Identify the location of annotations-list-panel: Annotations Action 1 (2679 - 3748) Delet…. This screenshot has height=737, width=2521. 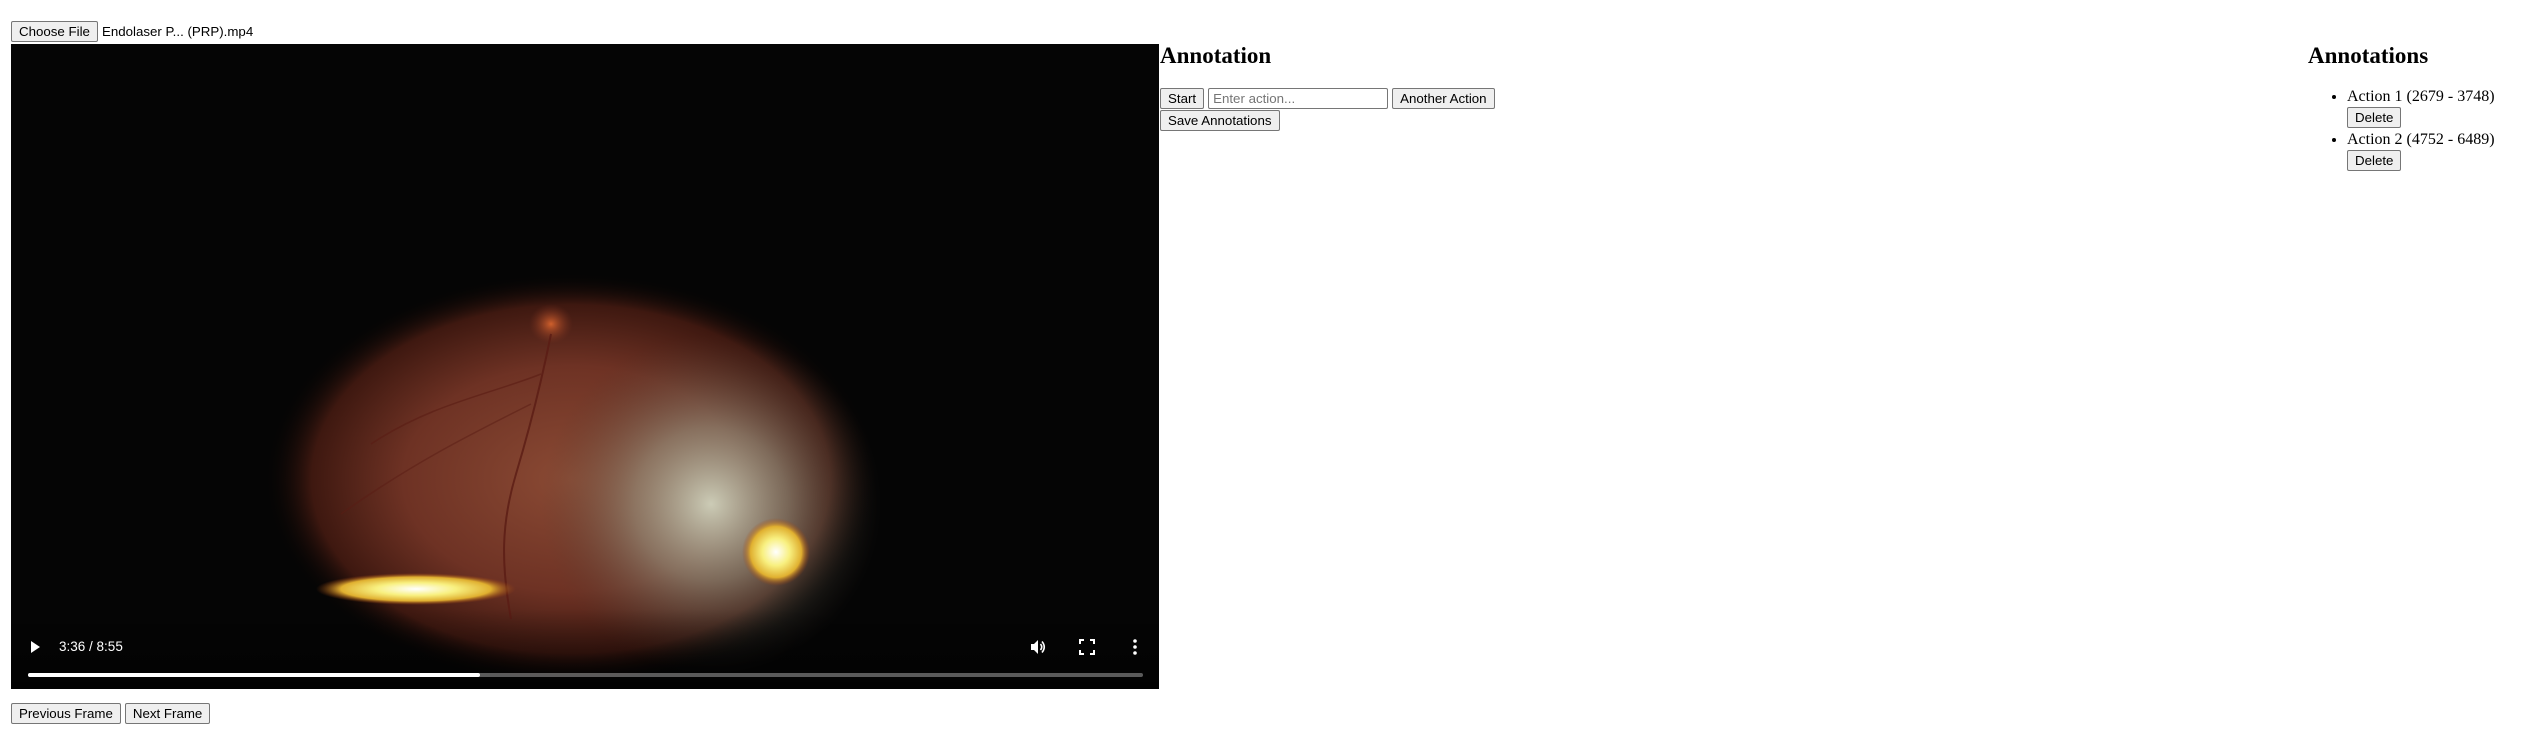
(2401, 108).